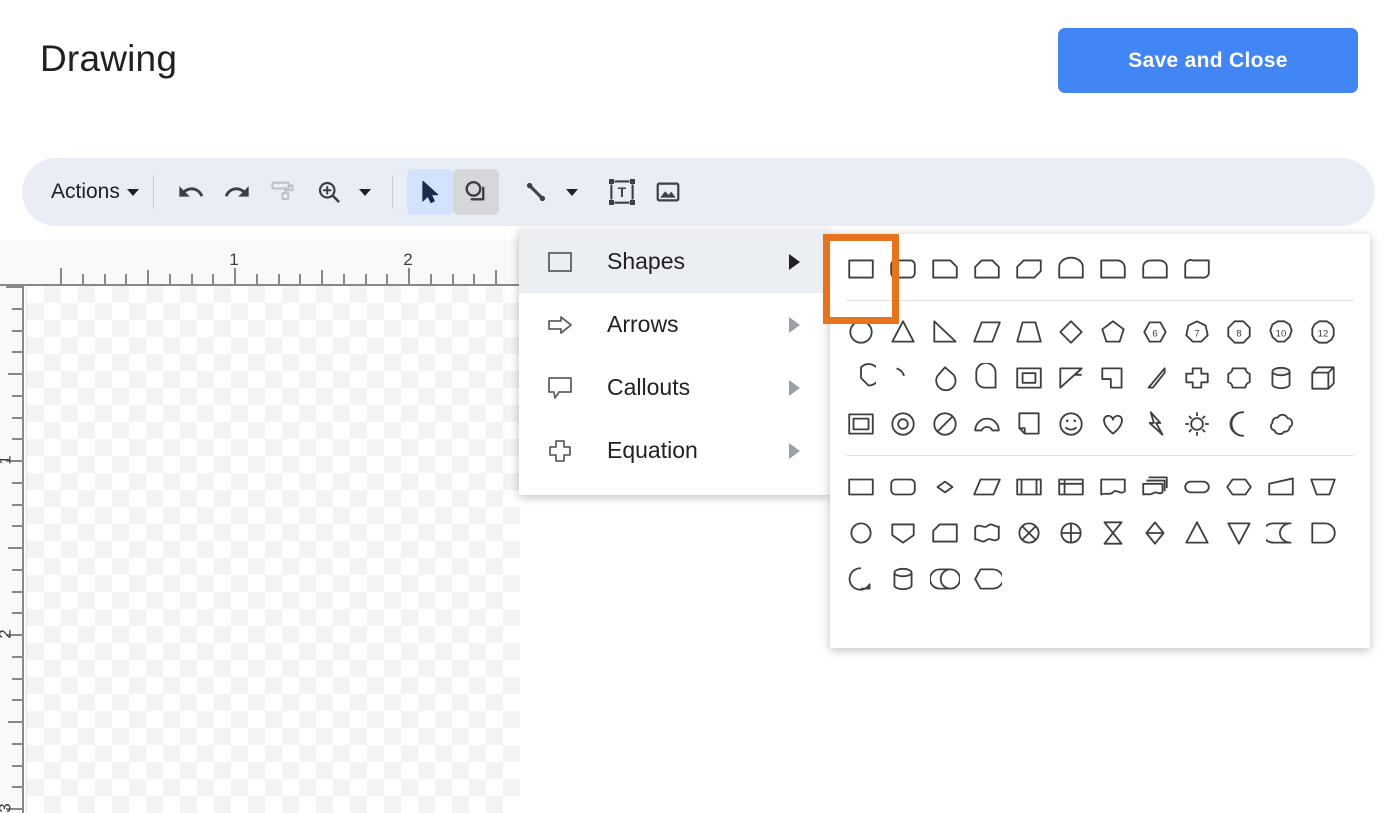 The image size is (1400, 813). Describe the element at coordinates (987, 269) in the screenshot. I see `shape-option-snip-same-side-corner-rectangle` at that location.